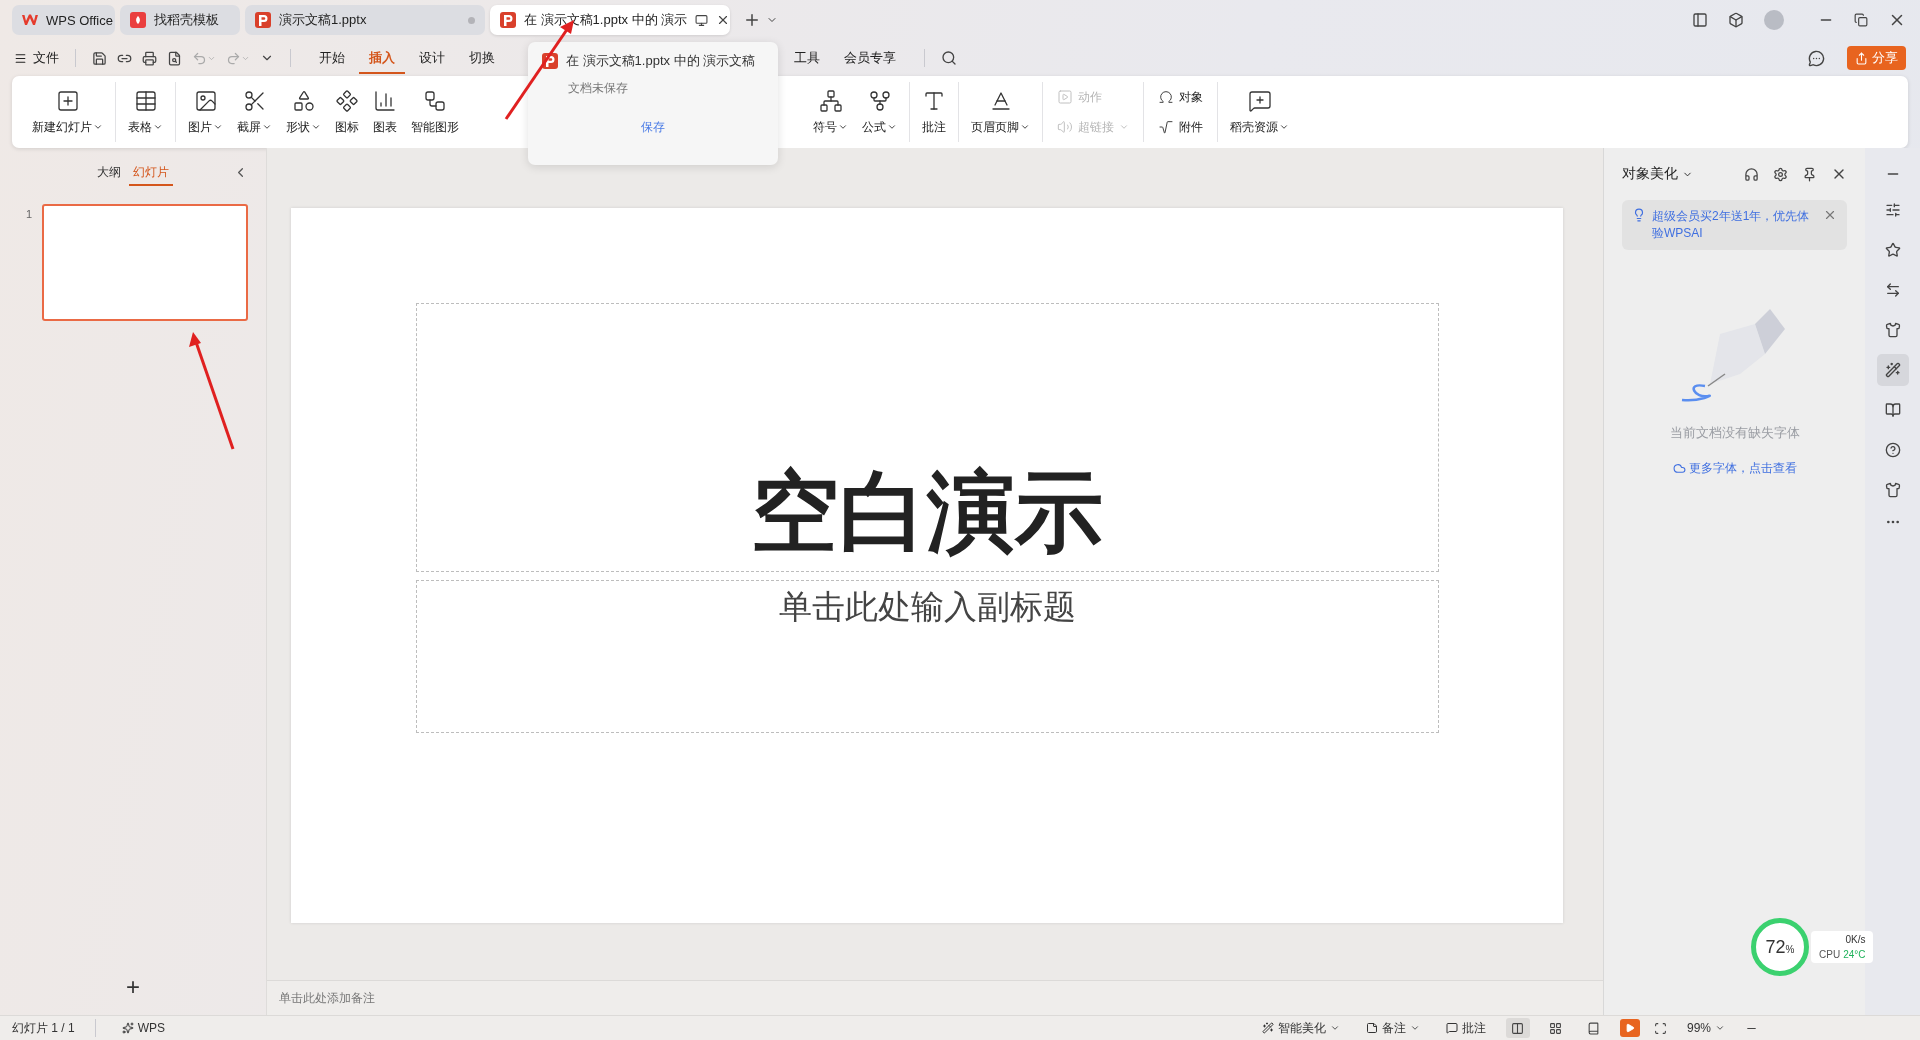 The width and height of the screenshot is (1920, 1040). I want to click on slide-number: 1, so click(29, 213).